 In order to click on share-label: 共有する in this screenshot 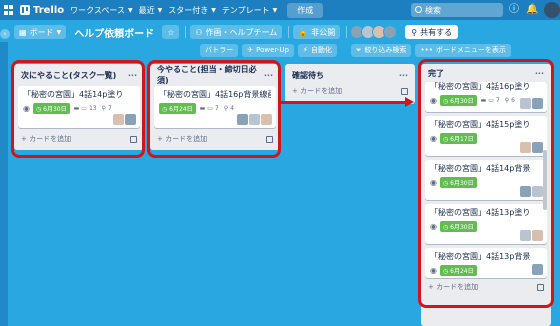, I will do `click(436, 32)`.